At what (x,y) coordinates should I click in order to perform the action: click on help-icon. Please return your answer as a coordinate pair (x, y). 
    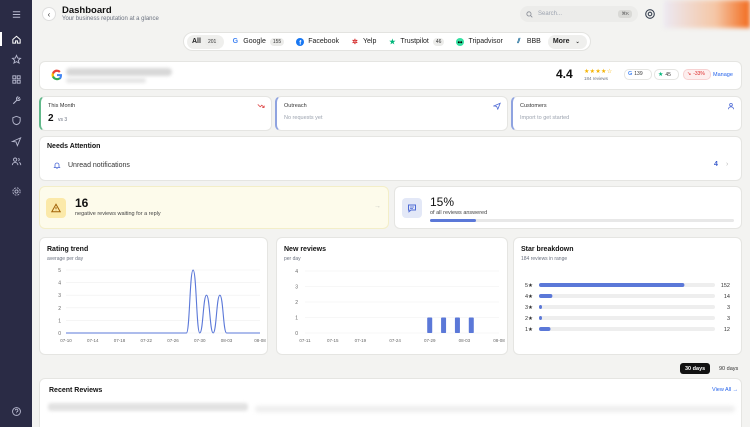
    Looking at the image, I should click on (16, 411).